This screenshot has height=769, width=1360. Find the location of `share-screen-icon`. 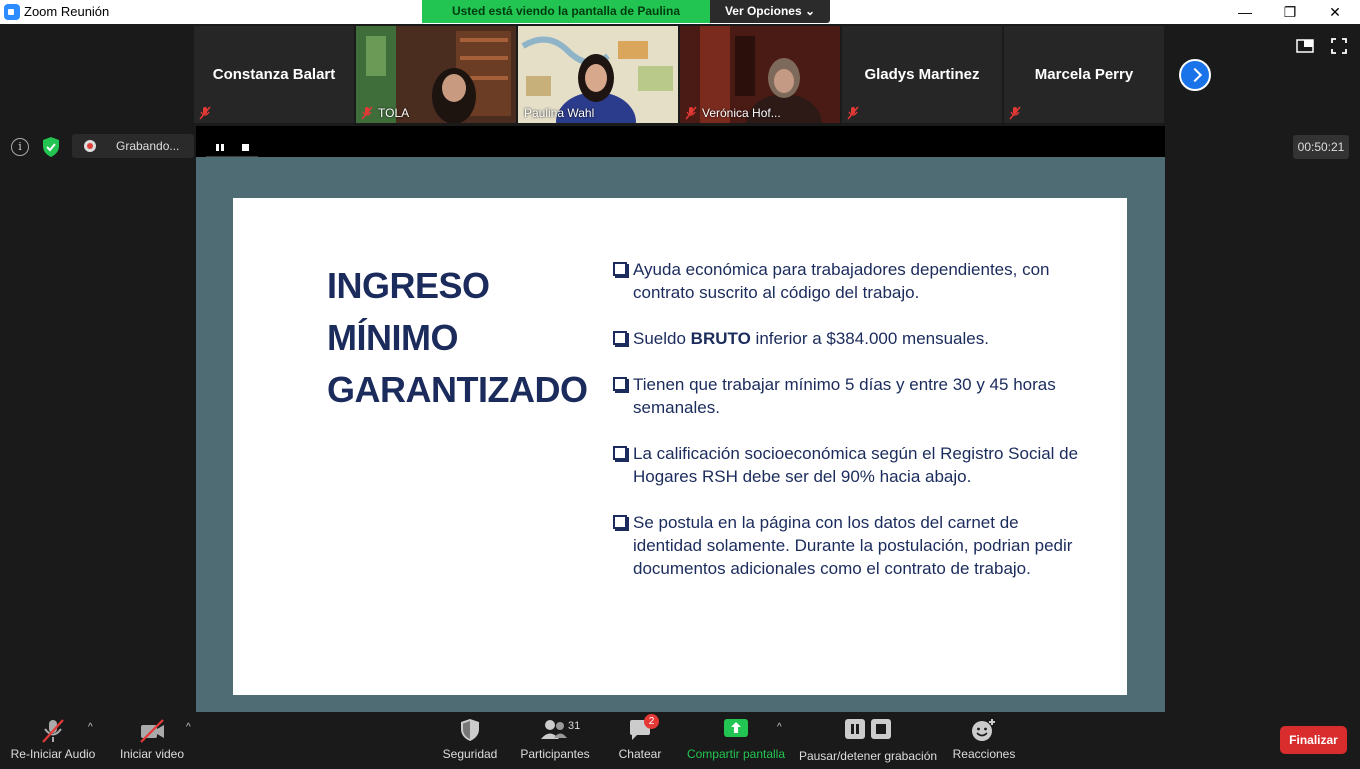

share-screen-icon is located at coordinates (736, 728).